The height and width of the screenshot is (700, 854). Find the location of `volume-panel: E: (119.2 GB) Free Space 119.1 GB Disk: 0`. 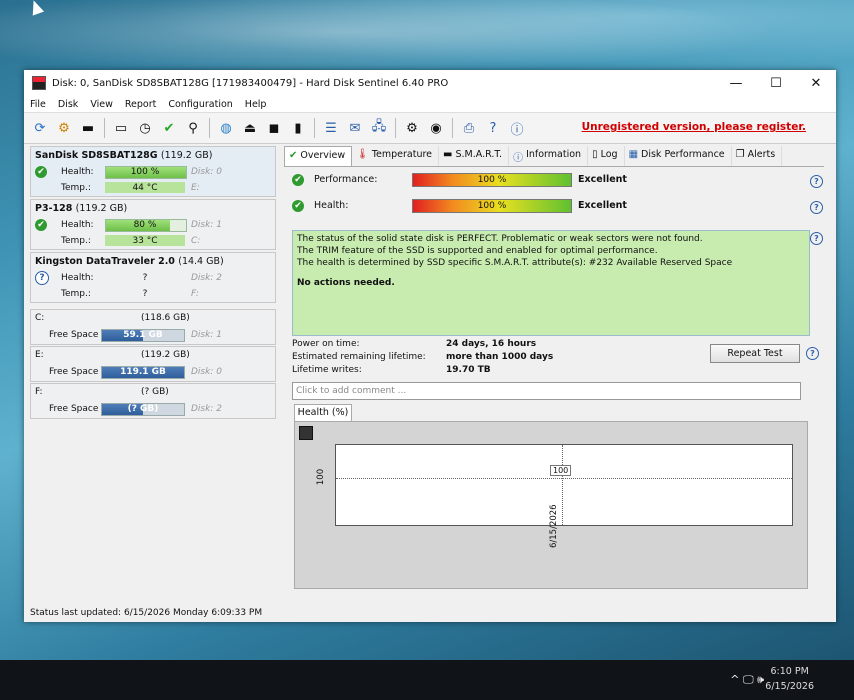

volume-panel: E: (119.2 GB) Free Space 119.1 GB Disk: 0 is located at coordinates (153, 364).